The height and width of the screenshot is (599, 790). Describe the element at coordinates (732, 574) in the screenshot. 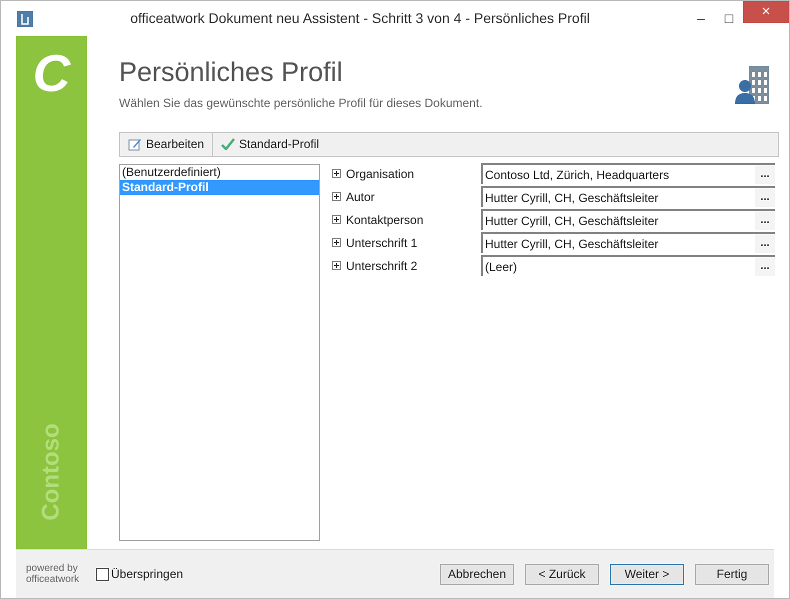

I see `dialog-button: Fertig` at that location.